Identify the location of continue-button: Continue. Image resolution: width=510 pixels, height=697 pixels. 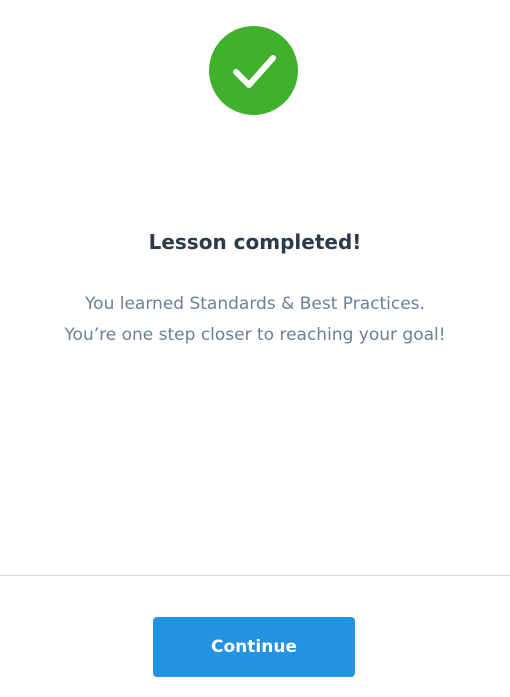
(254, 647).